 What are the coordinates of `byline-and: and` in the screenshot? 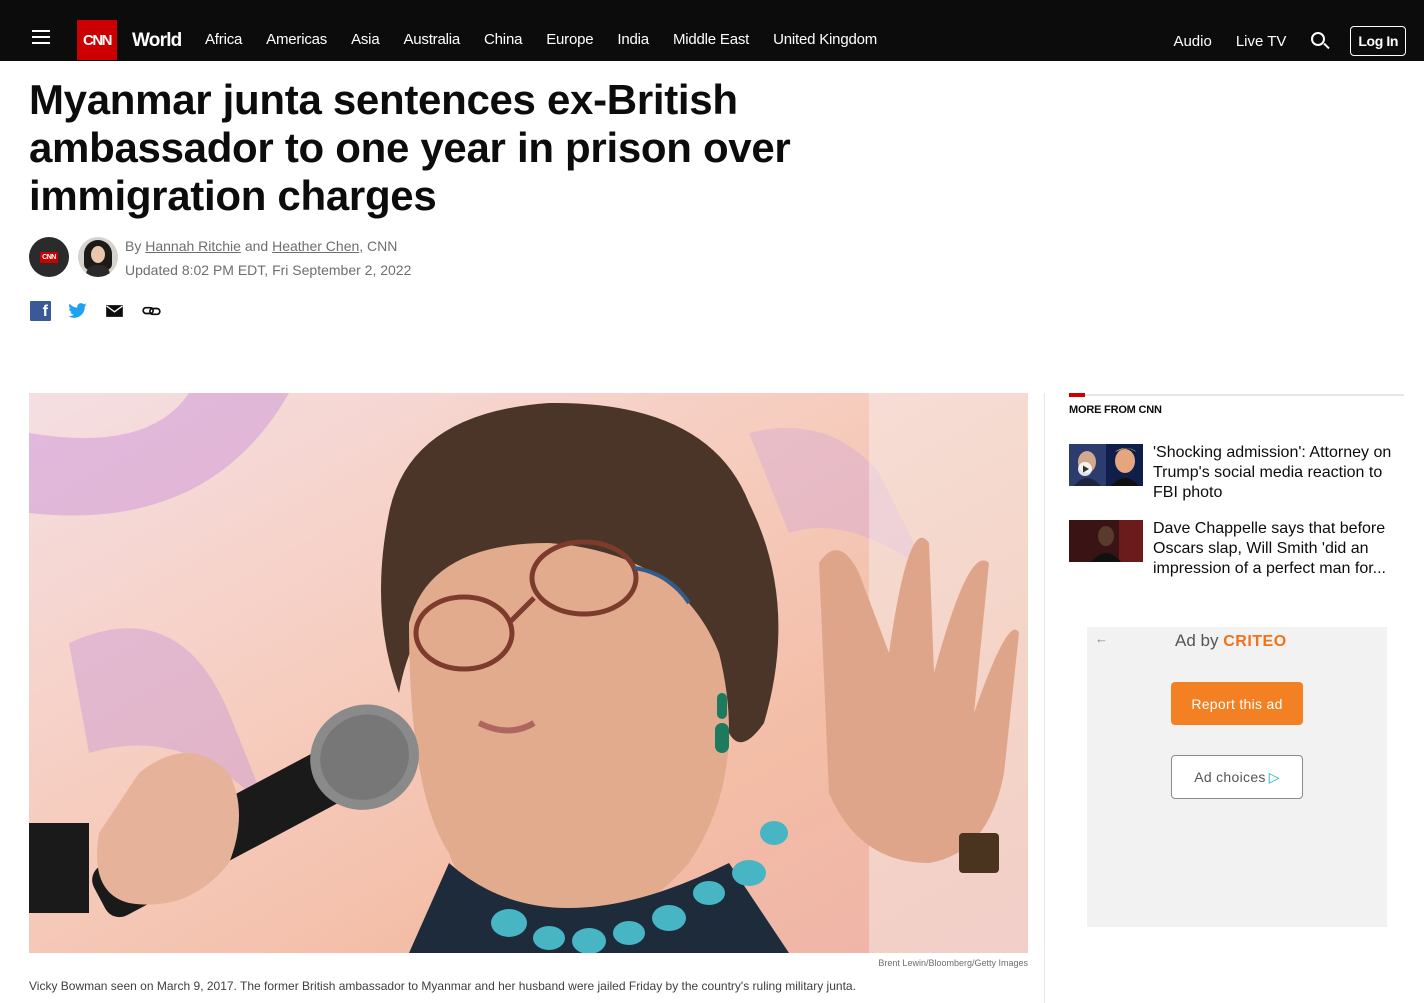 It's located at (256, 246).